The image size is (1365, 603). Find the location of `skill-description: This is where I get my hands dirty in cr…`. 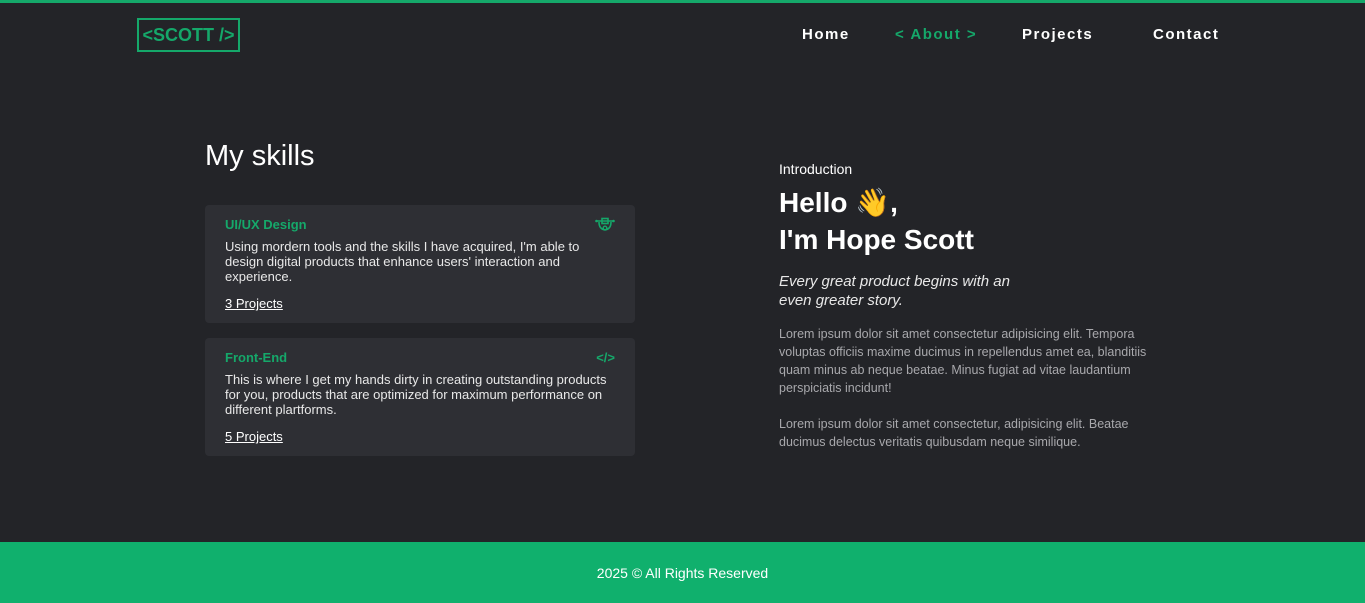

skill-description: This is where I get my hands dirty in cr… is located at coordinates (416, 394).